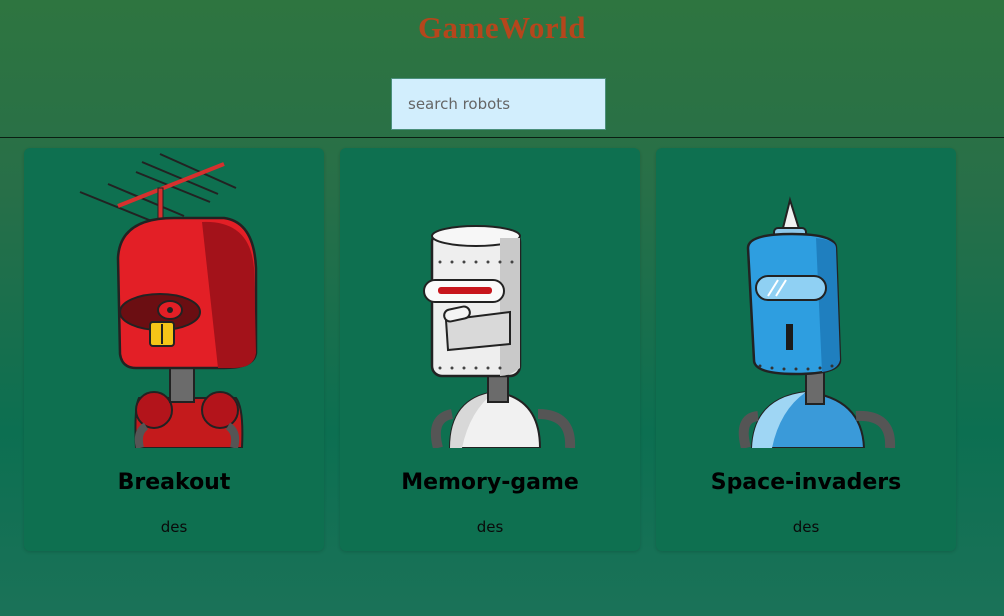 The width and height of the screenshot is (1004, 616). I want to click on white-robot-icon, so click(499, 336).